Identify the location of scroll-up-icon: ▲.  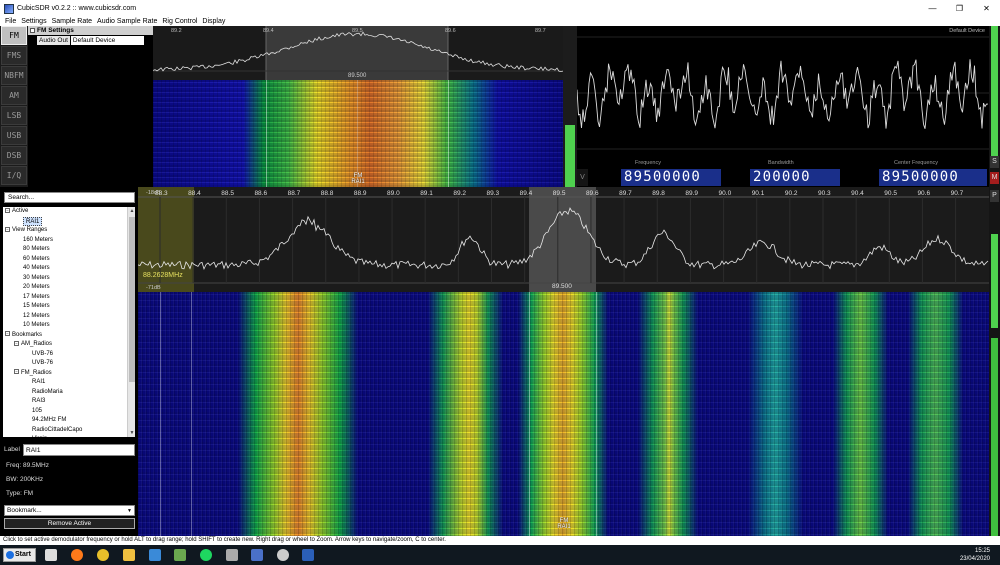
(132, 211).